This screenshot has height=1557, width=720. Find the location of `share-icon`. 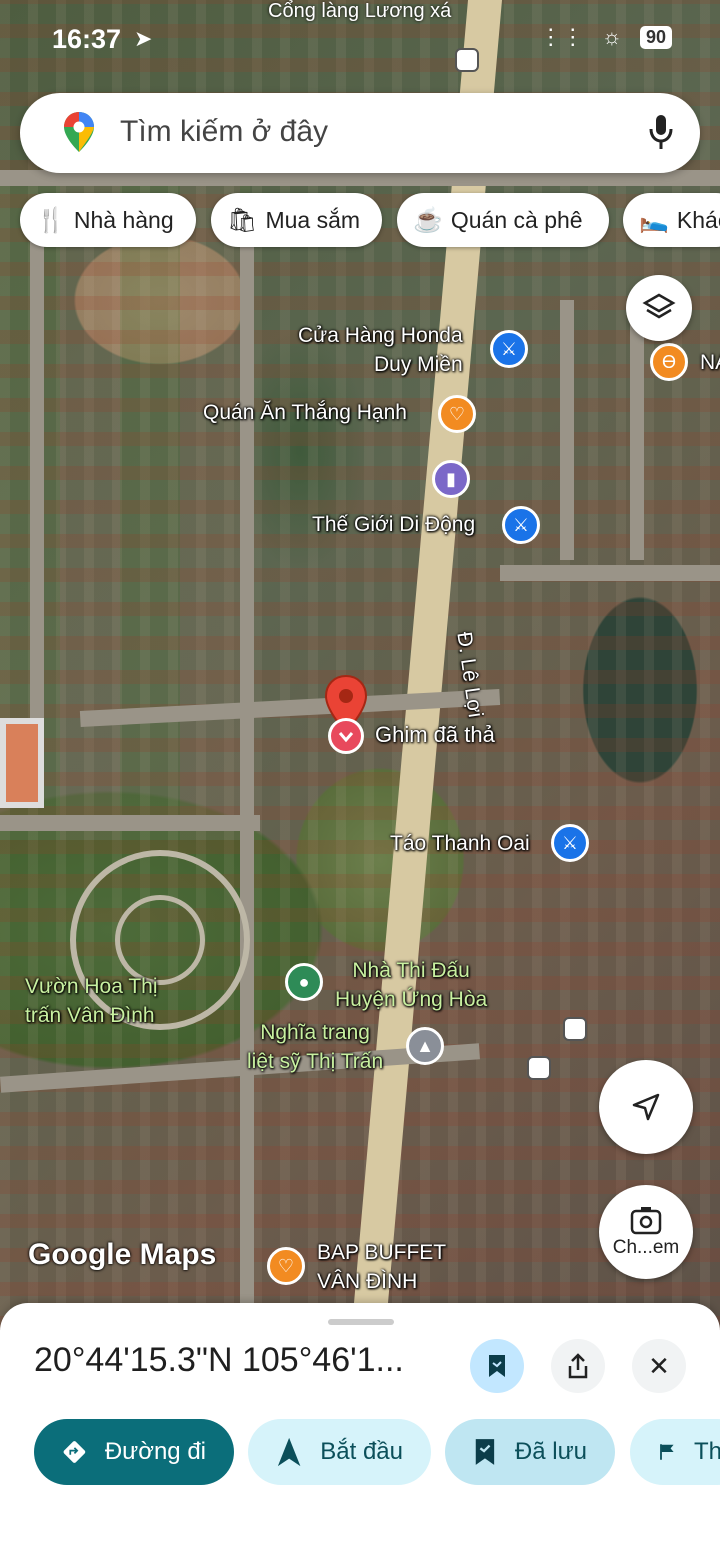

share-icon is located at coordinates (578, 1366).